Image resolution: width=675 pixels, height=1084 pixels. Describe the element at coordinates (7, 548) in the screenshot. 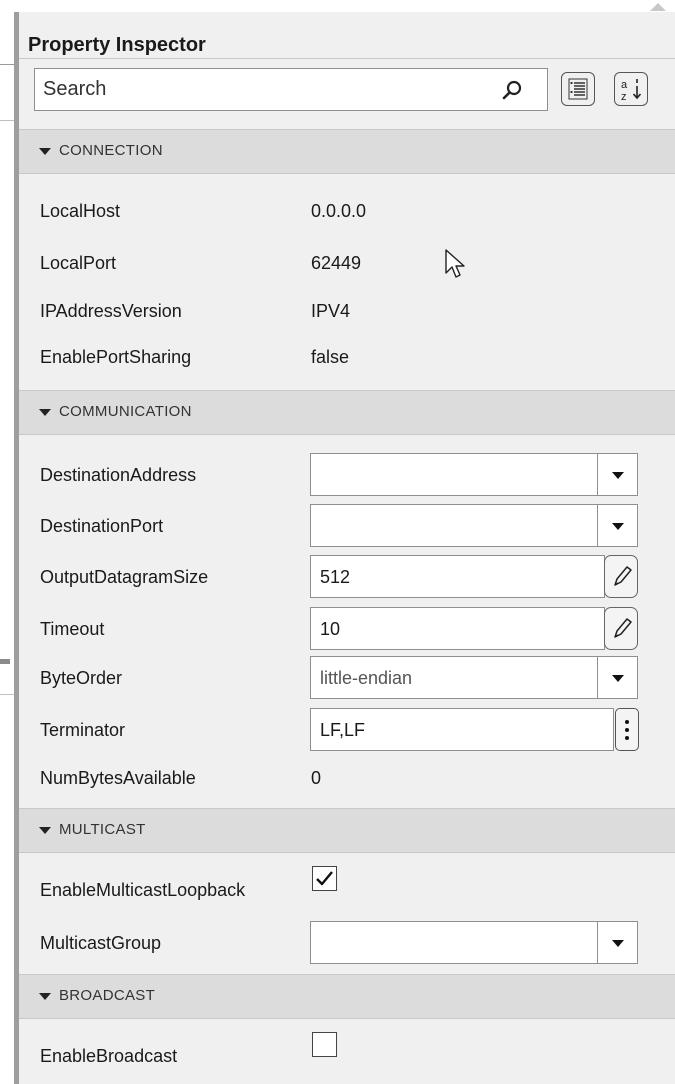

I see `adjacent-pane-edge` at that location.